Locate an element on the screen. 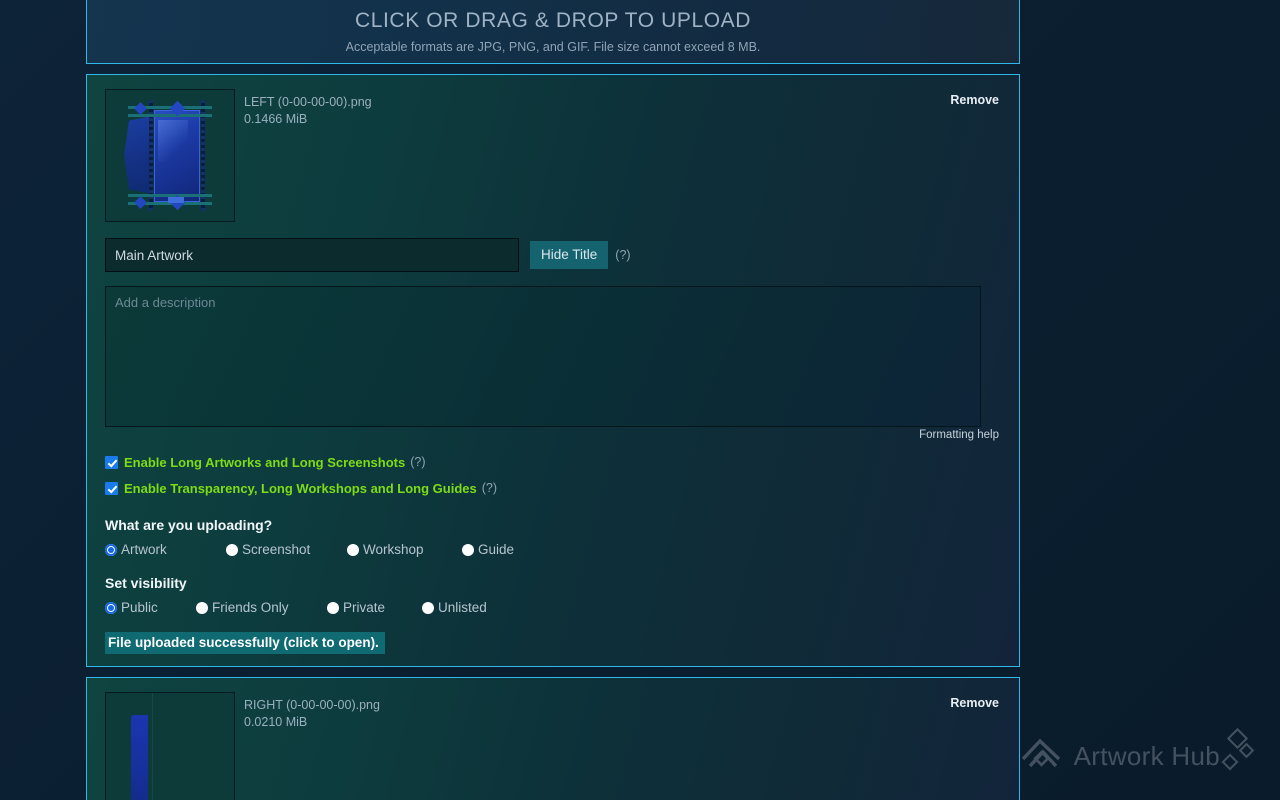  remove-file-button-2: Remove is located at coordinates (974, 701).